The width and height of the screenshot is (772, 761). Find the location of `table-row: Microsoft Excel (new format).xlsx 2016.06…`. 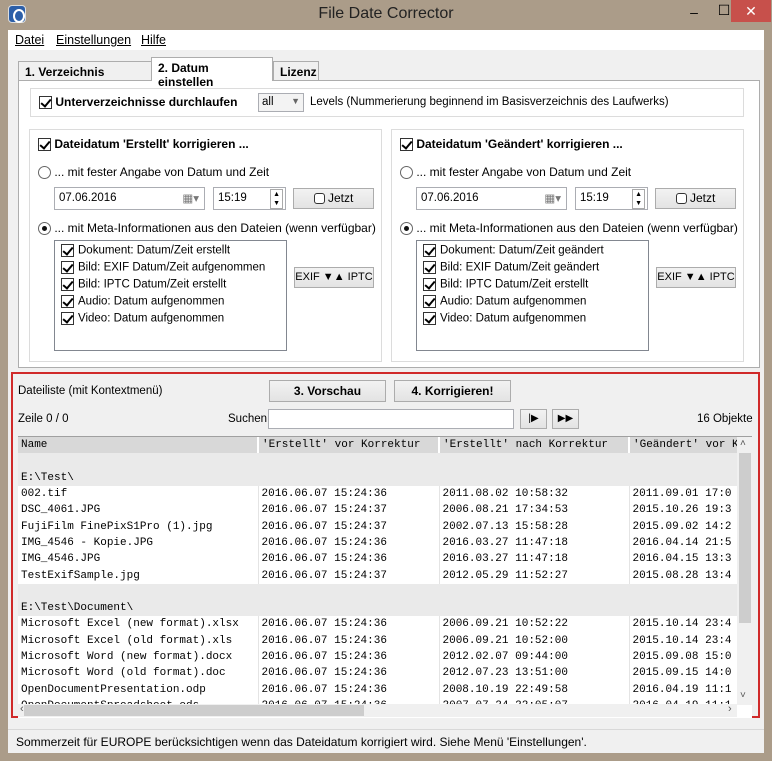

table-row: Microsoft Excel (new format).xlsx 2016.06… is located at coordinates (385, 624).